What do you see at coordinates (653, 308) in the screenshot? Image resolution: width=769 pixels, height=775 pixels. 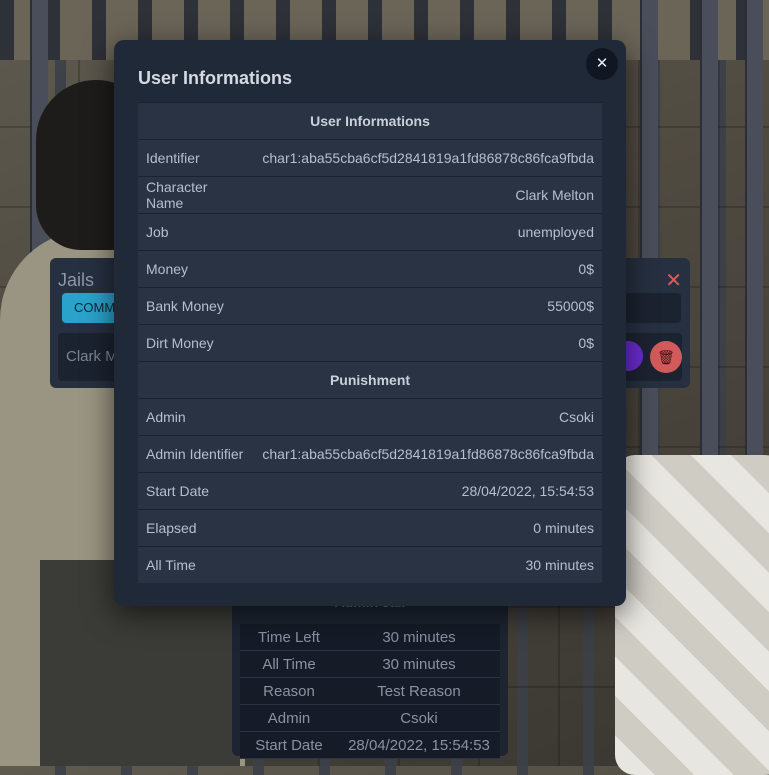 I see `jails-search-input` at bounding box center [653, 308].